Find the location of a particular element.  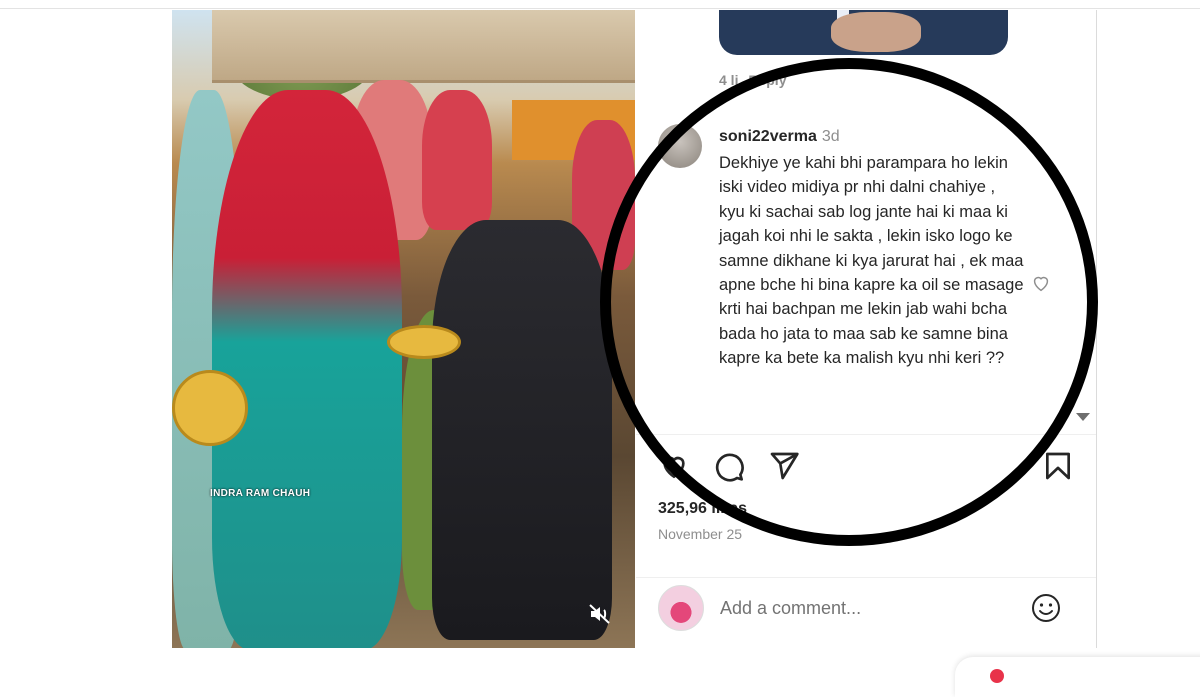

reply-button: Reply is located at coordinates (767, 80).